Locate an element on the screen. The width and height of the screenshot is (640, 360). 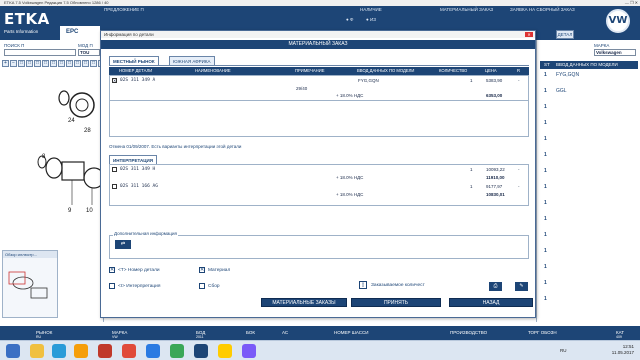
taskbar: RU 12:51 11.05.2017 is located at coordinates (320, 350).